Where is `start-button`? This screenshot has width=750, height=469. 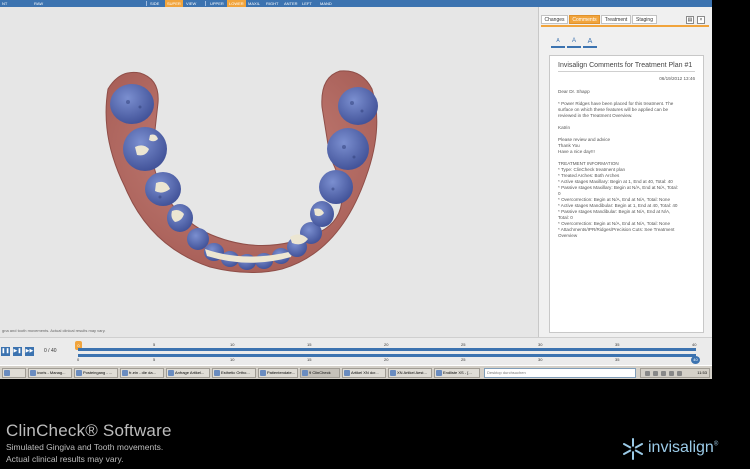
start-button is located at coordinates (14, 373).